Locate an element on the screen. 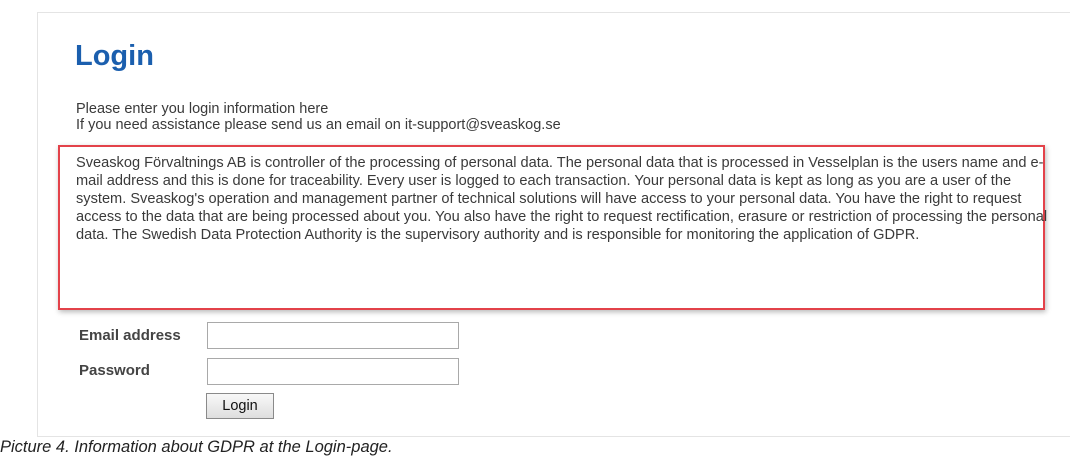  email-field is located at coordinates (333, 335).